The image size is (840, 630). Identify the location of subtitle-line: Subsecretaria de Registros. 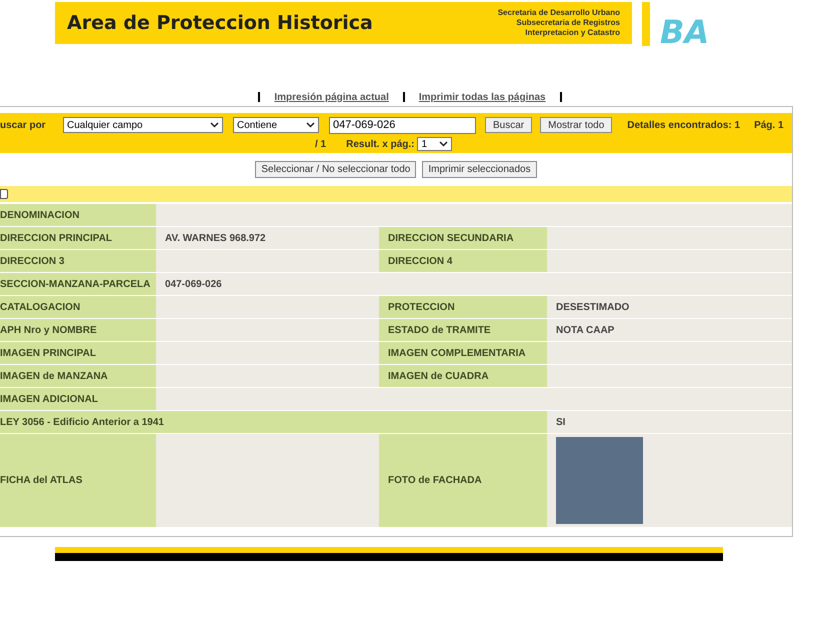
(568, 23).